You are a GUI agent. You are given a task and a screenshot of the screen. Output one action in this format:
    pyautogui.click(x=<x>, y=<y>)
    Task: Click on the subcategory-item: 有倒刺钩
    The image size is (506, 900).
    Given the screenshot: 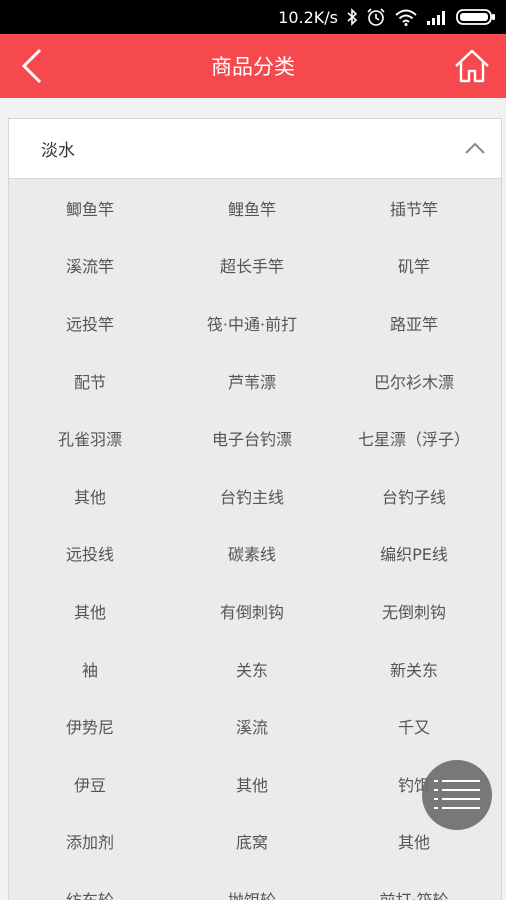 What is the action you would take?
    pyautogui.click(x=252, y=611)
    